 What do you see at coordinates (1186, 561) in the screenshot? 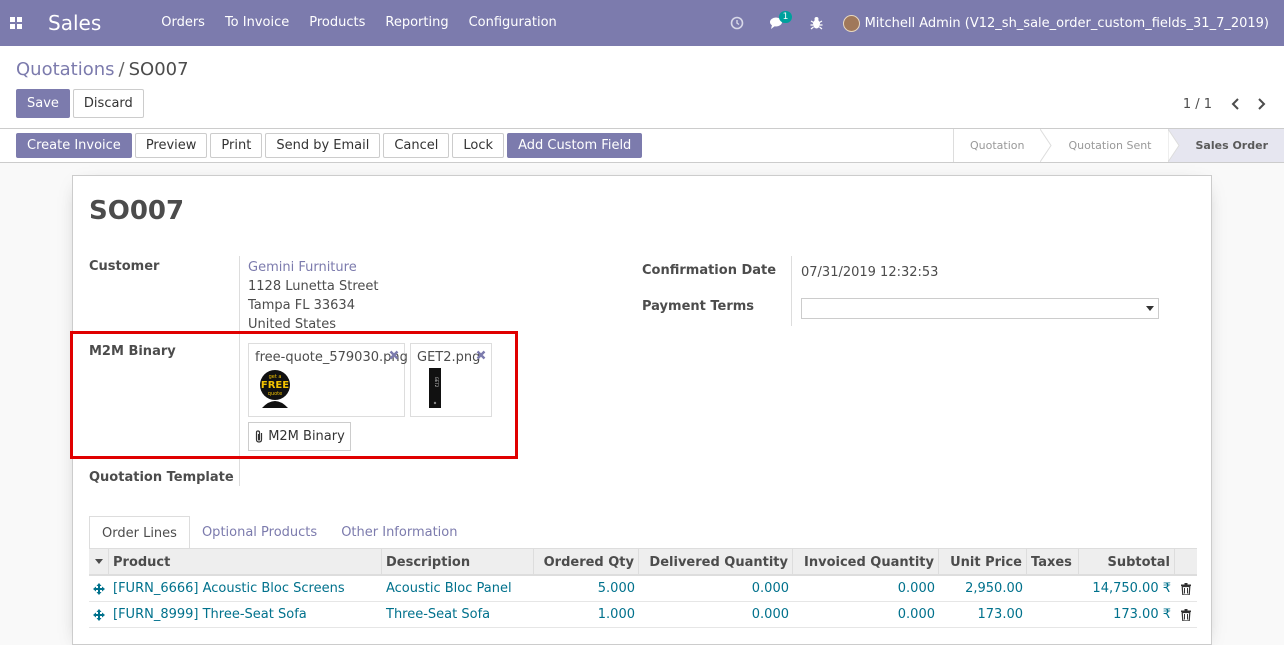
I see `column-header-actions` at bounding box center [1186, 561].